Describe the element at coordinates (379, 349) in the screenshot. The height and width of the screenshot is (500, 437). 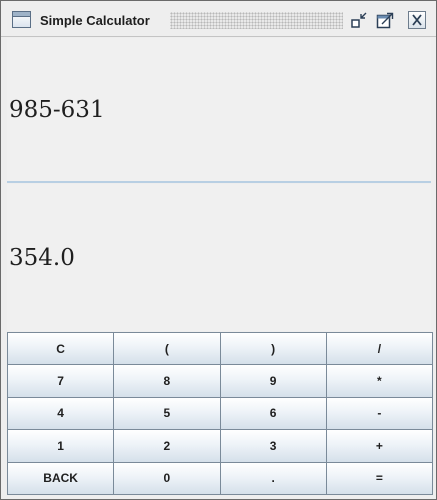
I see `divide-button: /` at that location.